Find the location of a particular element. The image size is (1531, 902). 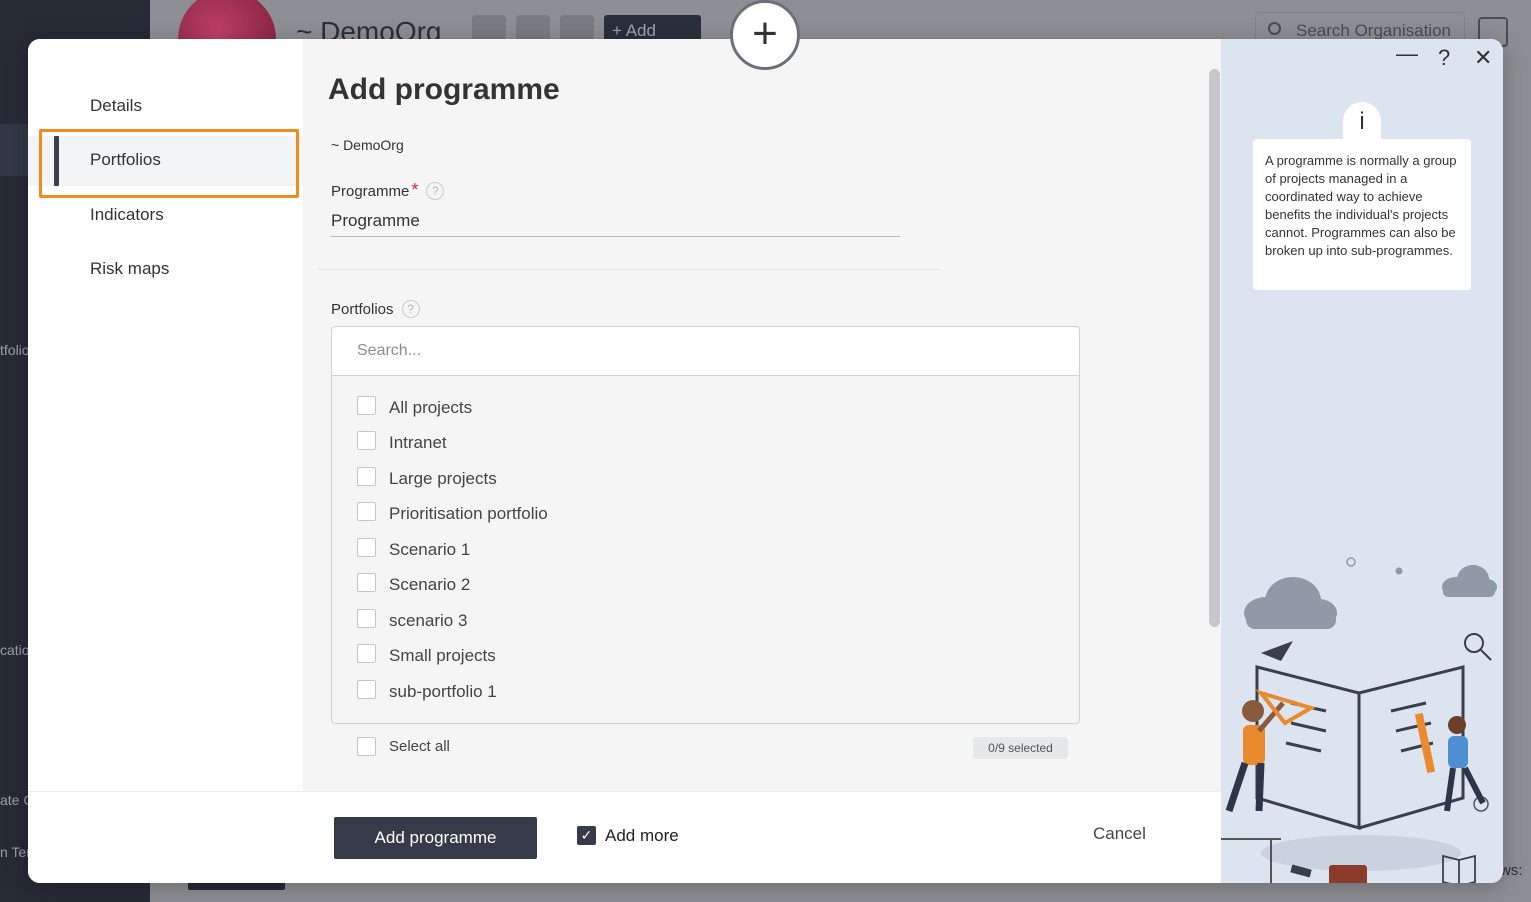

paper-plane-icon is located at coordinates (1277, 651).